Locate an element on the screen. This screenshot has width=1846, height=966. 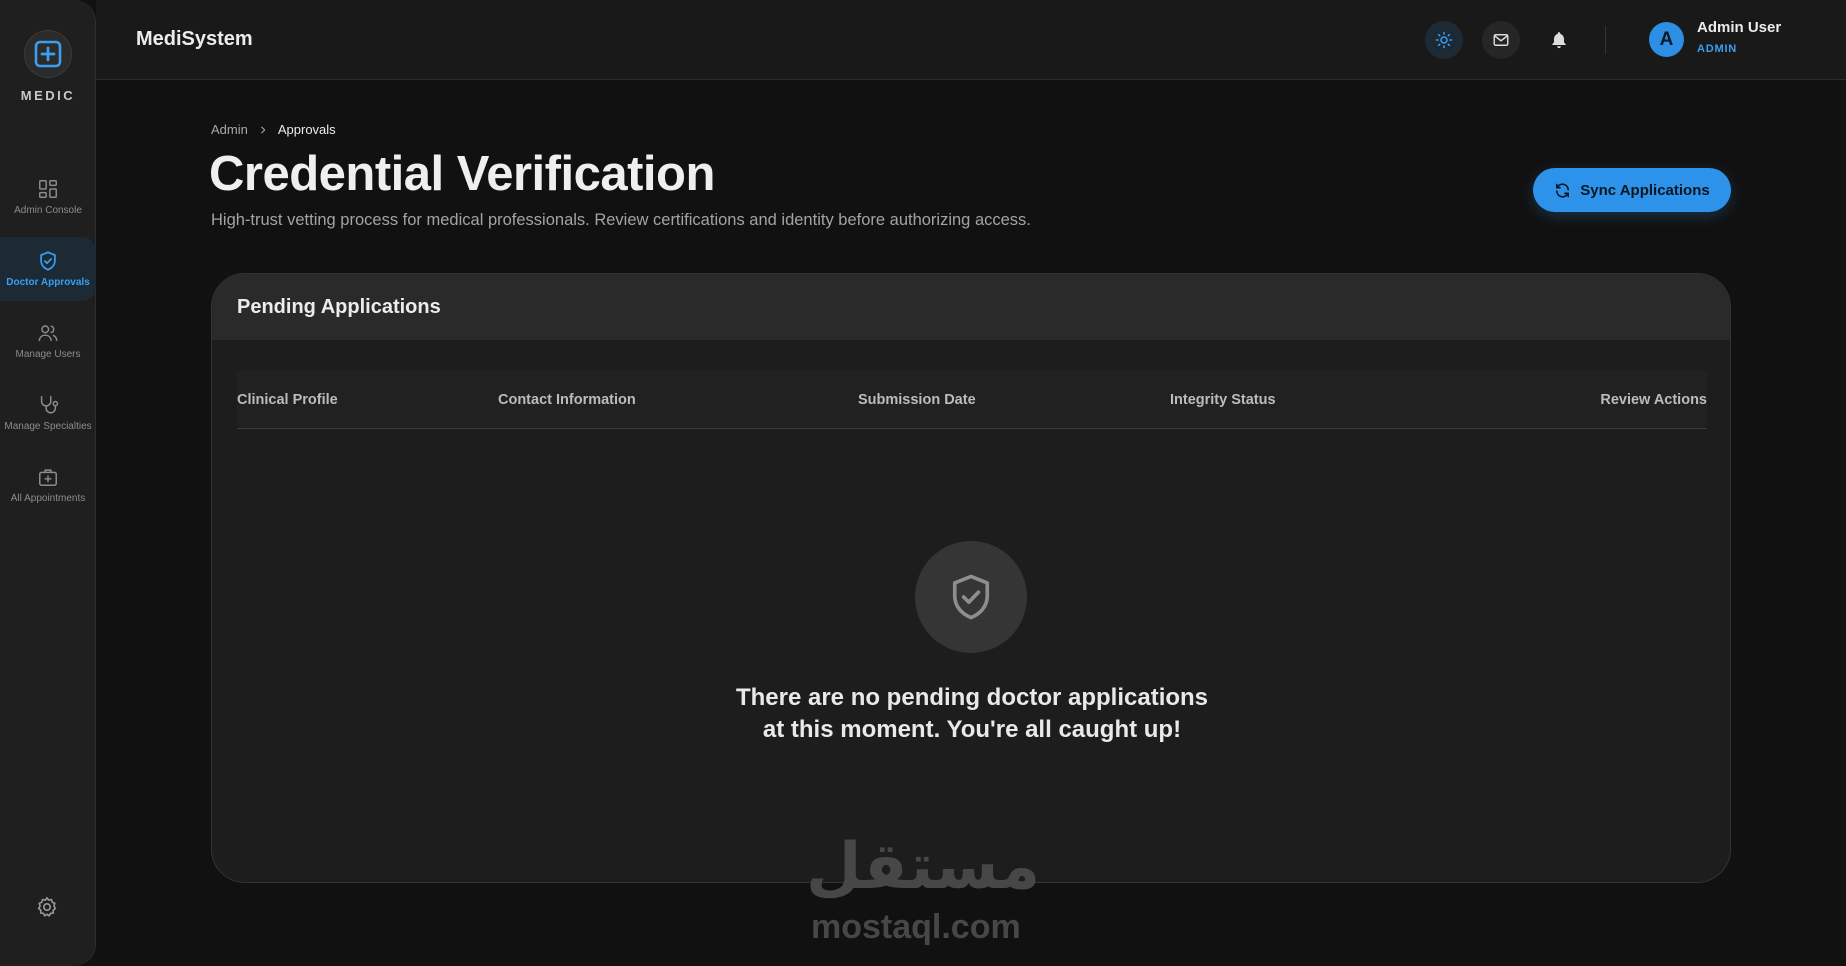
sidebar-item-label: All Appointments is located at coordinates (48, 498).